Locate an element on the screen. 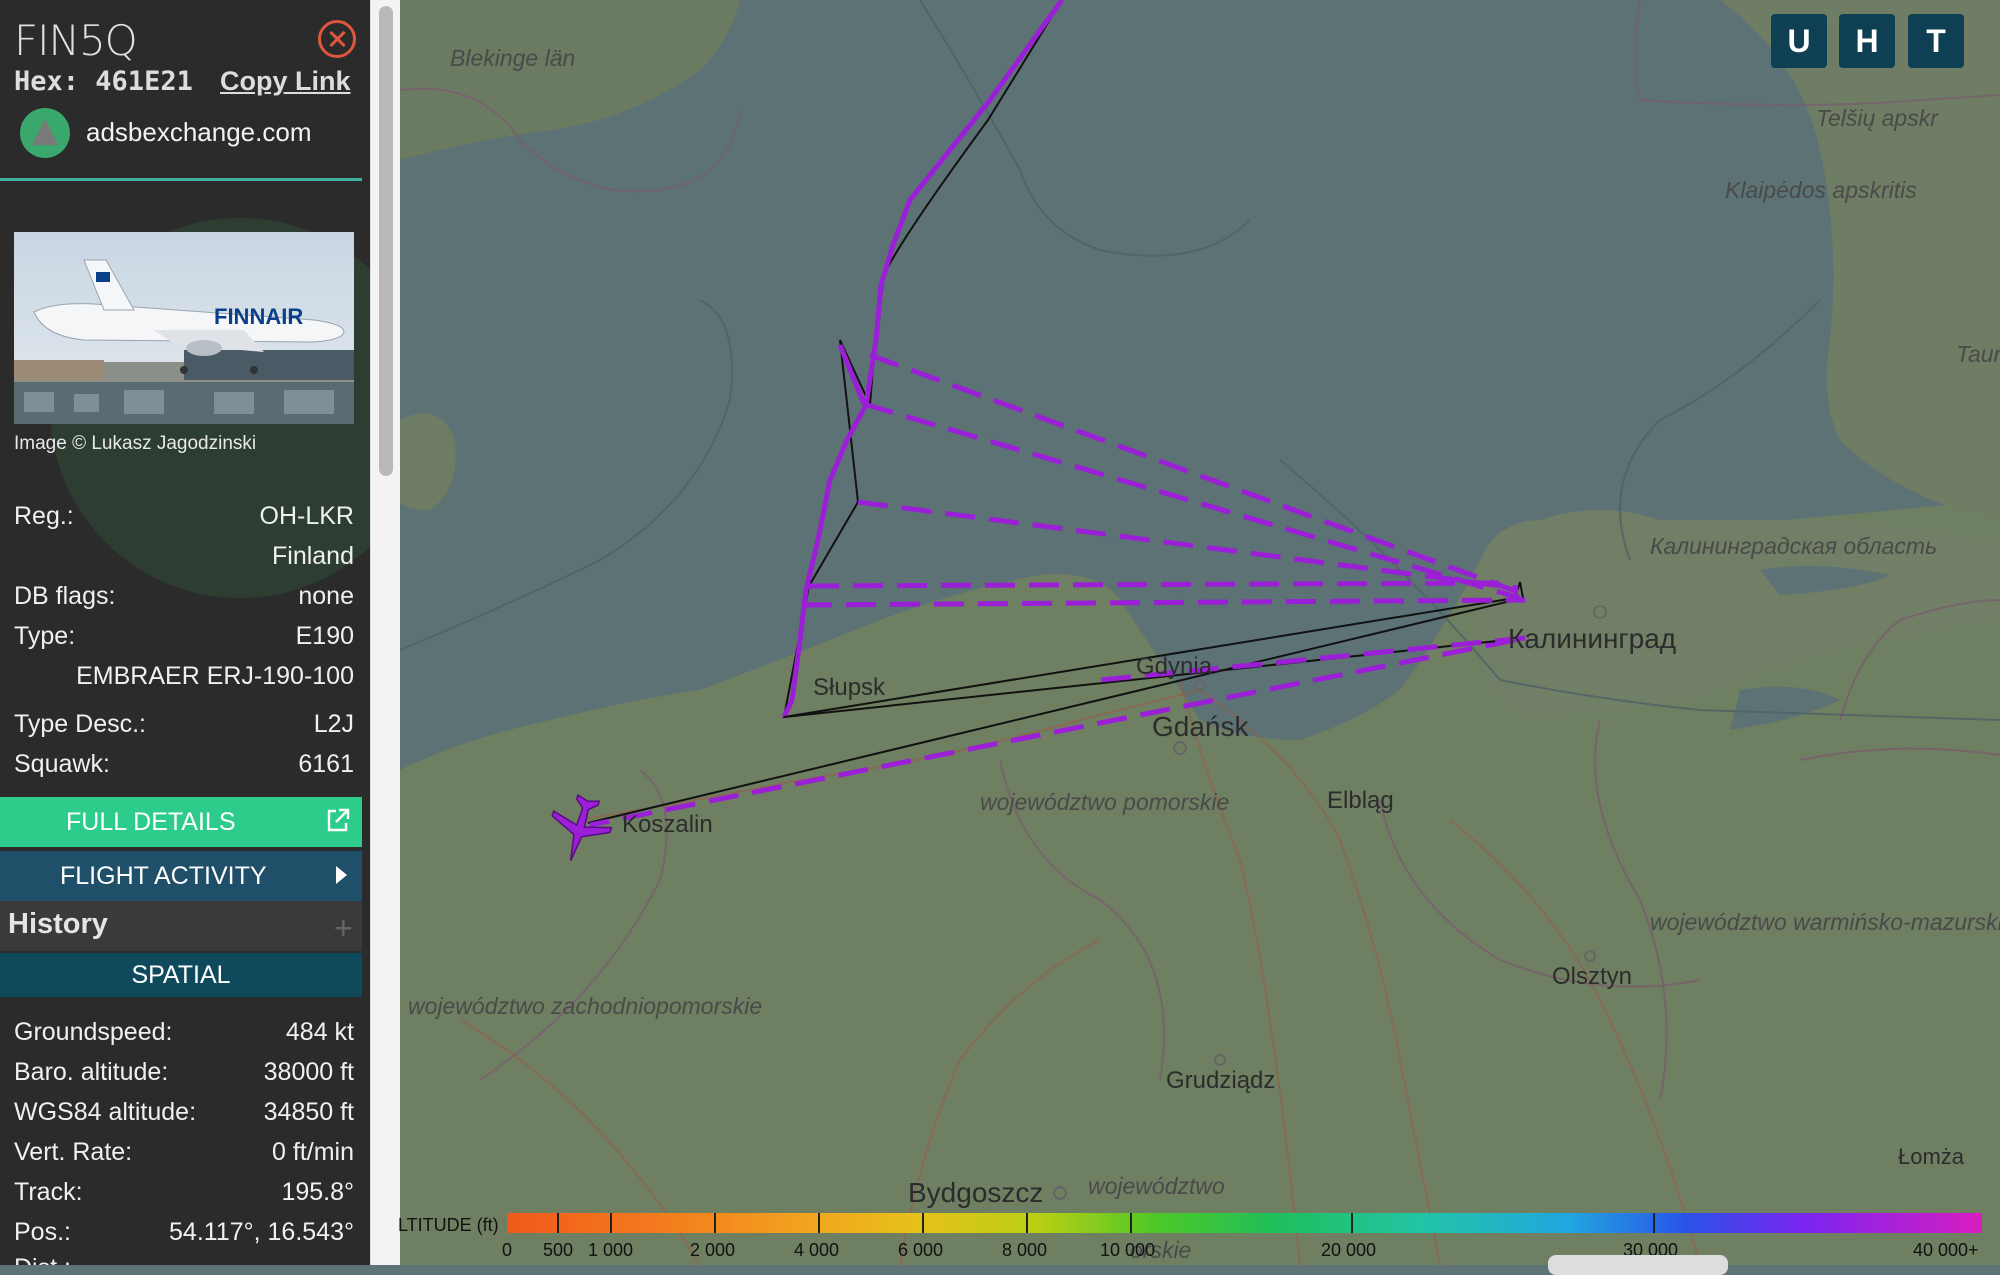  map-button-u: U is located at coordinates (1799, 41).